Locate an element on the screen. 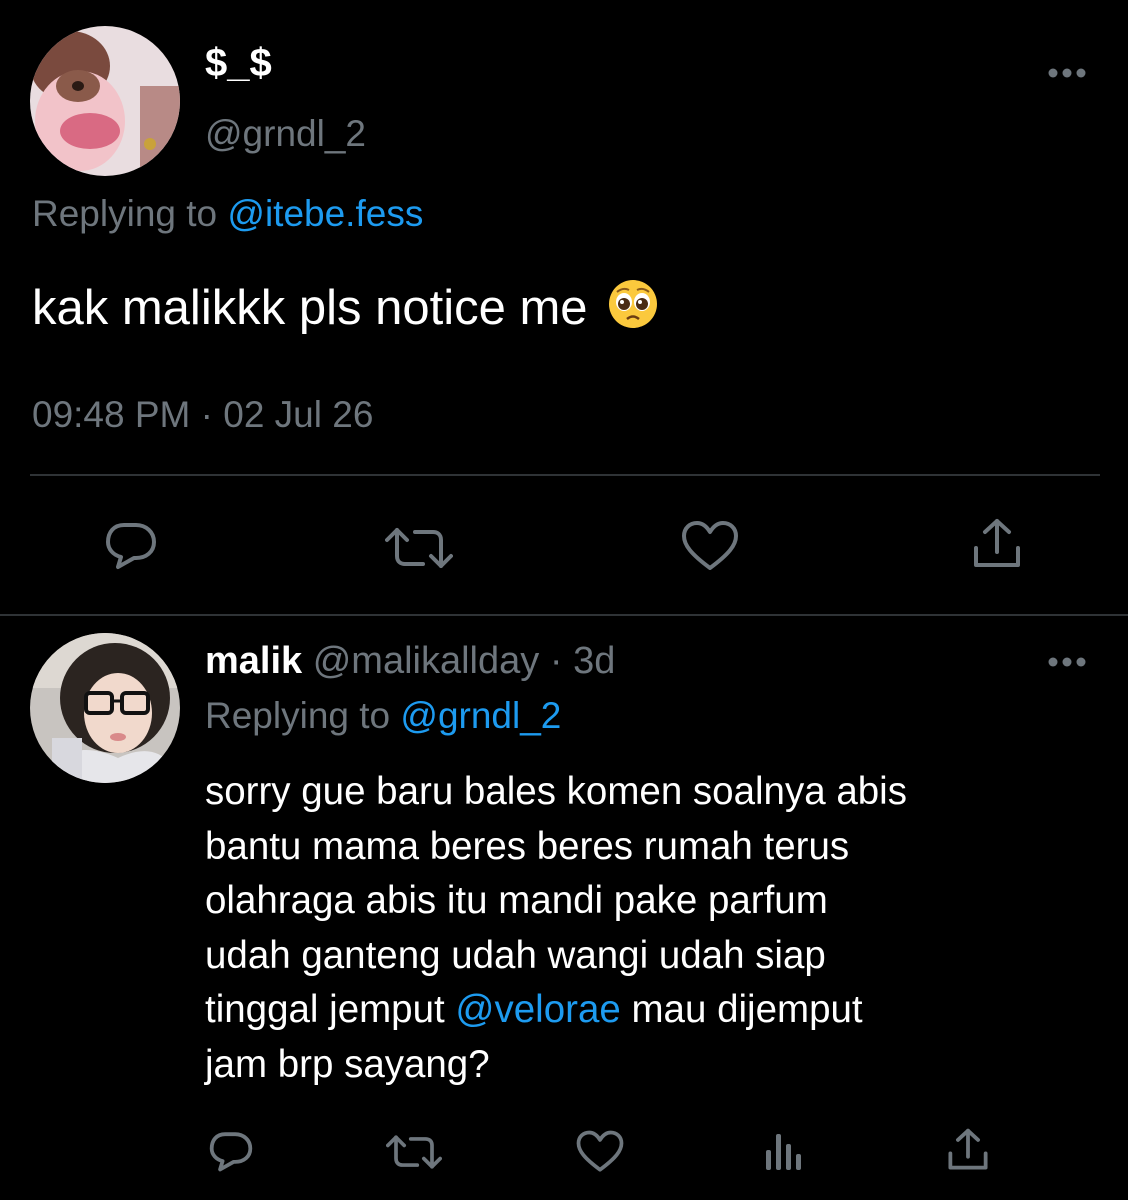 The width and height of the screenshot is (1128, 1200). reply-text-line: bantu mama beres beres rumah terus is located at coordinates (527, 846).